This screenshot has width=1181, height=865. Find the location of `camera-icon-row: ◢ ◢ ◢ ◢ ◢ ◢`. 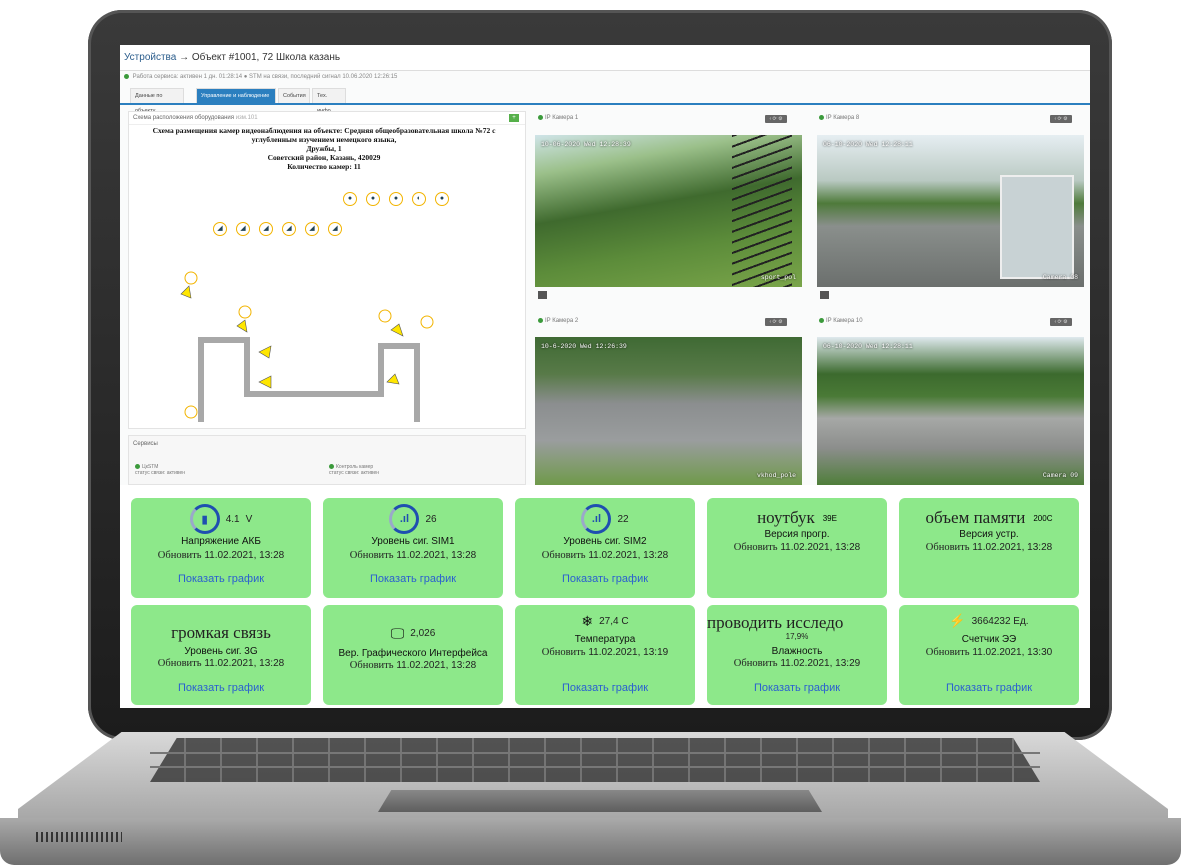

camera-icon-row: ◢ ◢ ◢ ◢ ◢ ◢ is located at coordinates (277, 229).